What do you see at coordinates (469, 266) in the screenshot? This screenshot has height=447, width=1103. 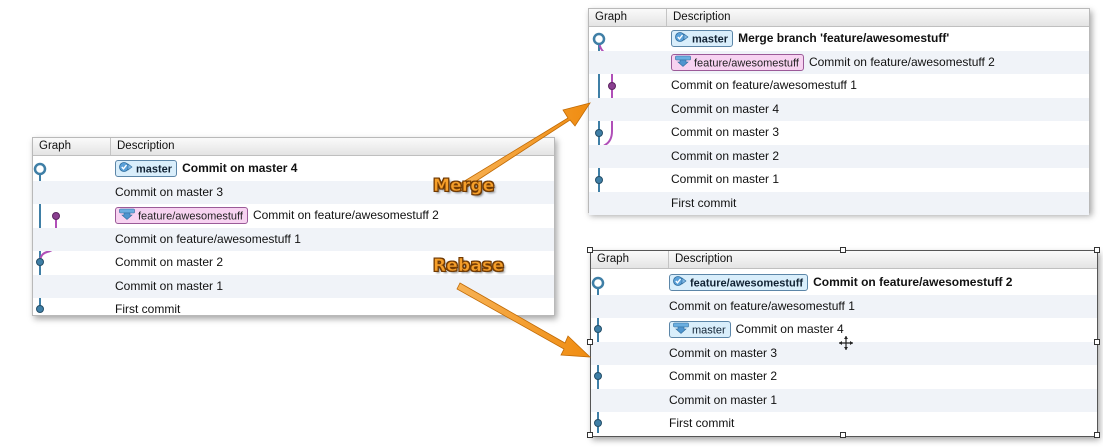 I see `rebase-label: Rebase` at bounding box center [469, 266].